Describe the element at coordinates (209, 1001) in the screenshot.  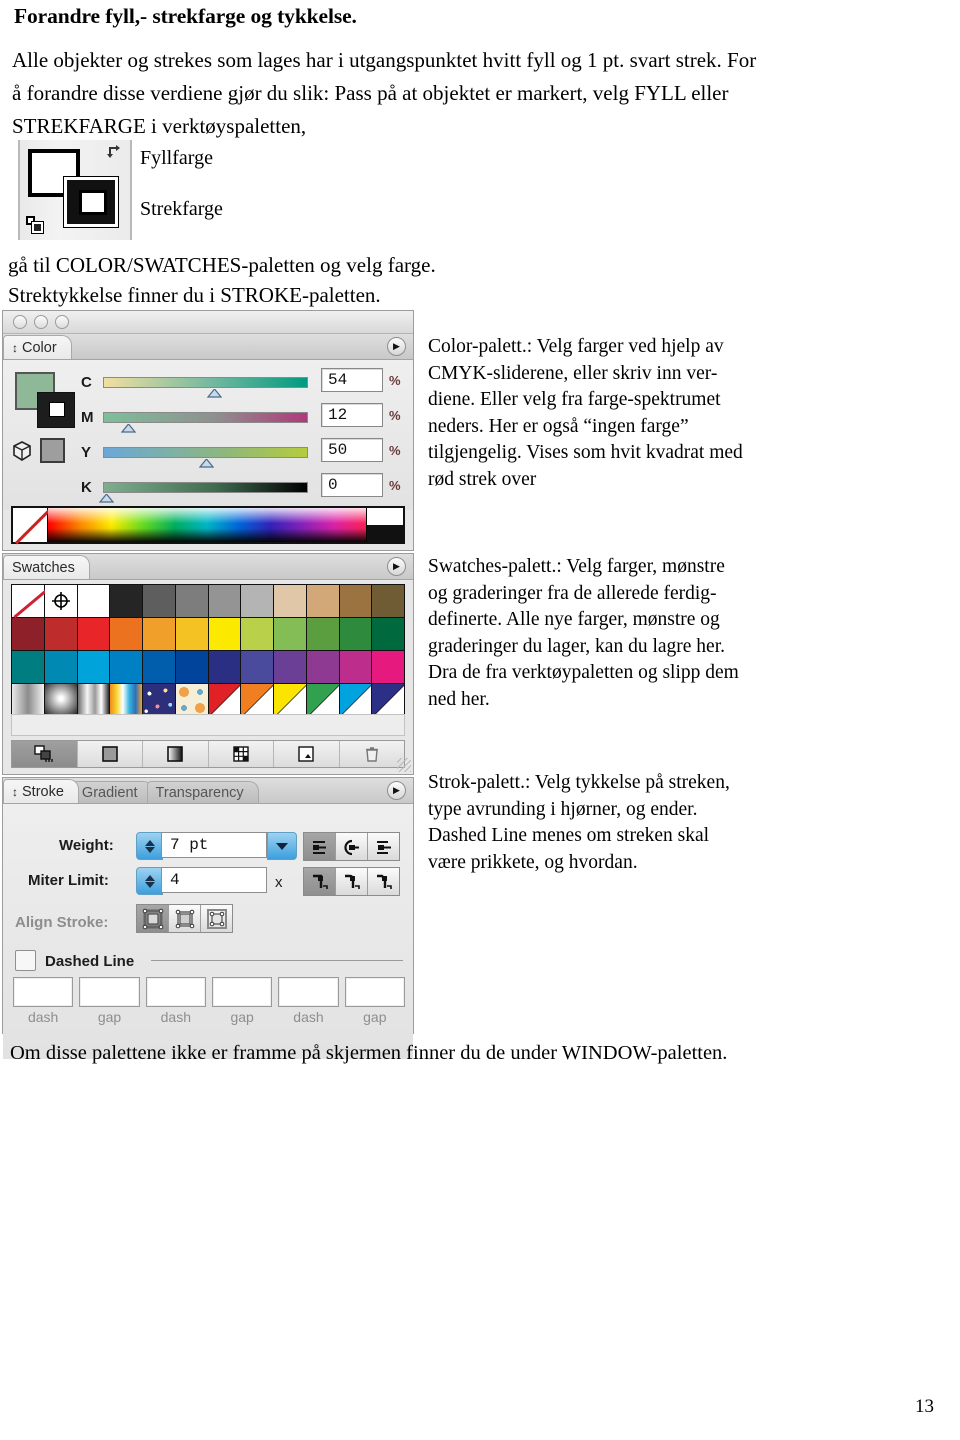
I see `dash-pattern-fields: dash gap dash gap dash gap` at that location.